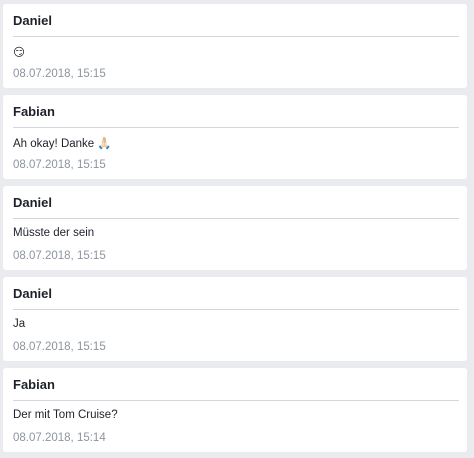 Image resolution: width=474 pixels, height=458 pixels. Describe the element at coordinates (19, 324) in the screenshot. I see `message-text: Ja` at that location.